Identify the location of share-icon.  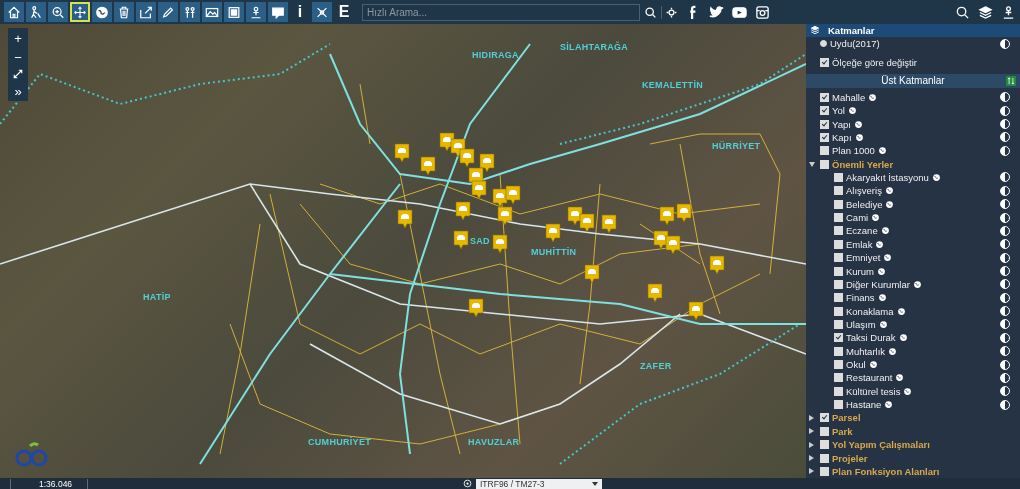
(146, 12).